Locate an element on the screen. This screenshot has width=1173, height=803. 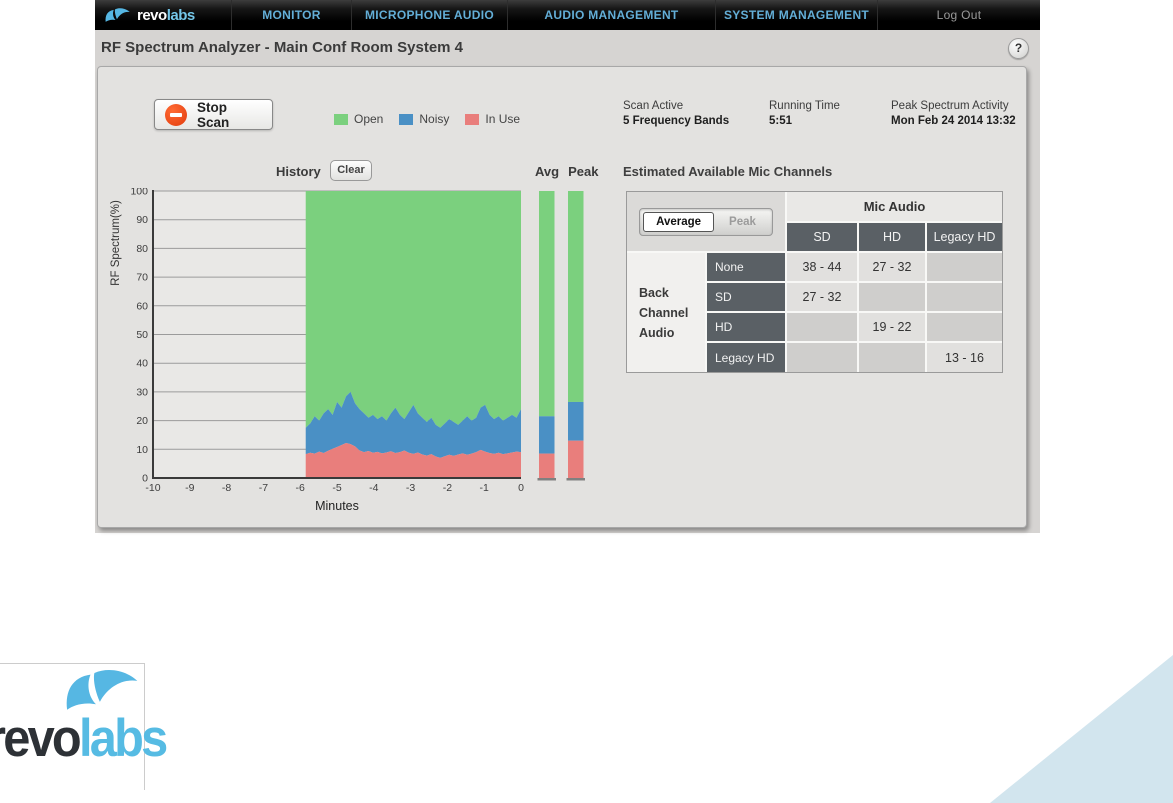
svg-text: -1 is located at coordinates (484, 488).